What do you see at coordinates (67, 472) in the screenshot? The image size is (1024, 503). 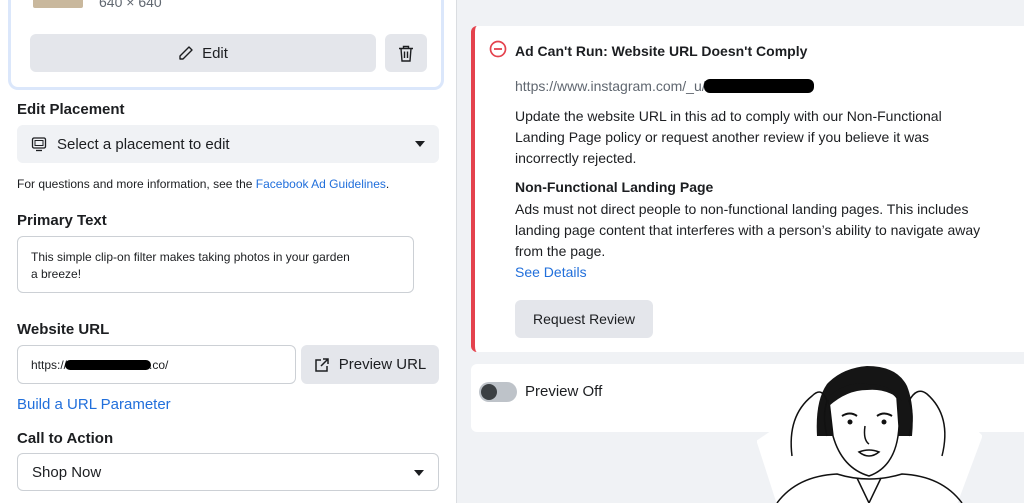 I see `call-to-action-value: Shop Now` at bounding box center [67, 472].